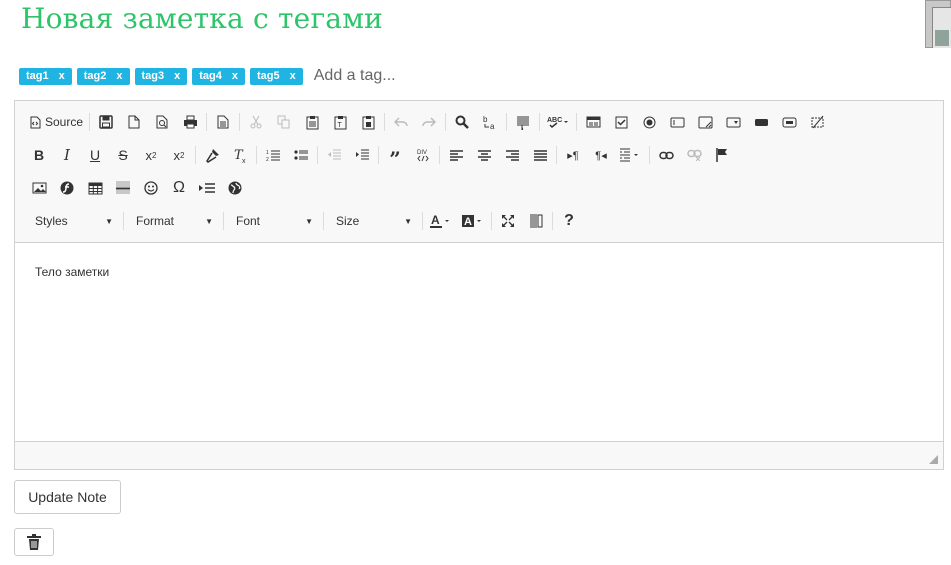 This screenshot has width=951, height=565. What do you see at coordinates (558, 122) in the screenshot?
I see `spellcheck-icon: ABC` at bounding box center [558, 122].